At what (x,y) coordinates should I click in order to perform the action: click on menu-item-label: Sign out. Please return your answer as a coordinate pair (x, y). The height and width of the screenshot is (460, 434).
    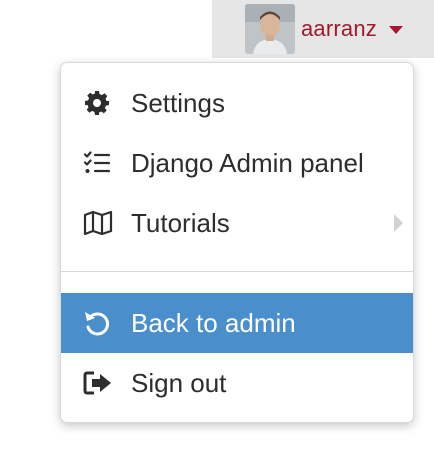
    Looking at the image, I should click on (179, 382).